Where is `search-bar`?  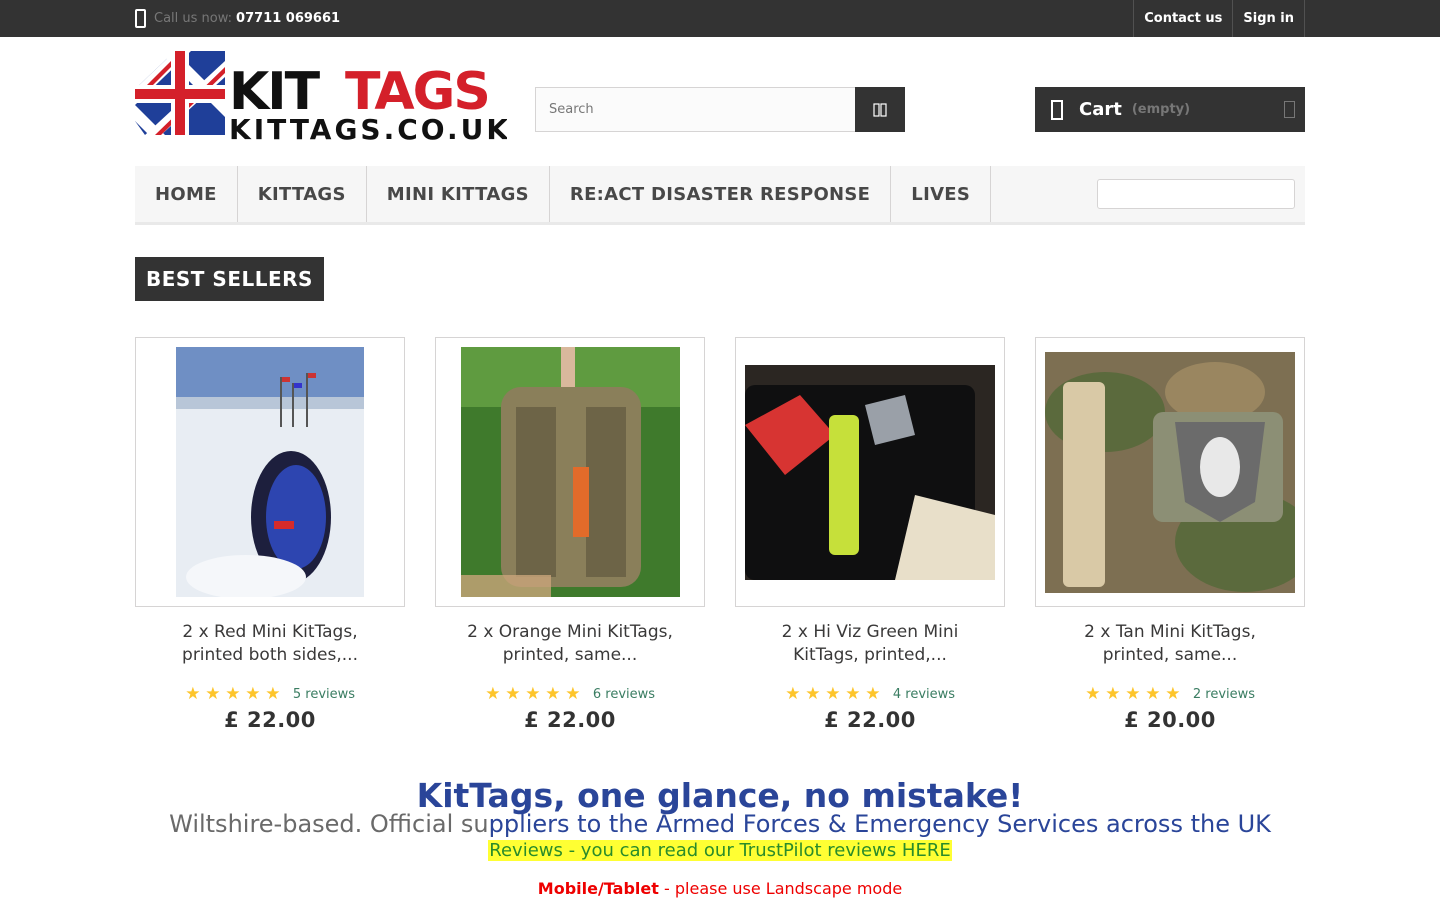
search-bar is located at coordinates (720, 109).